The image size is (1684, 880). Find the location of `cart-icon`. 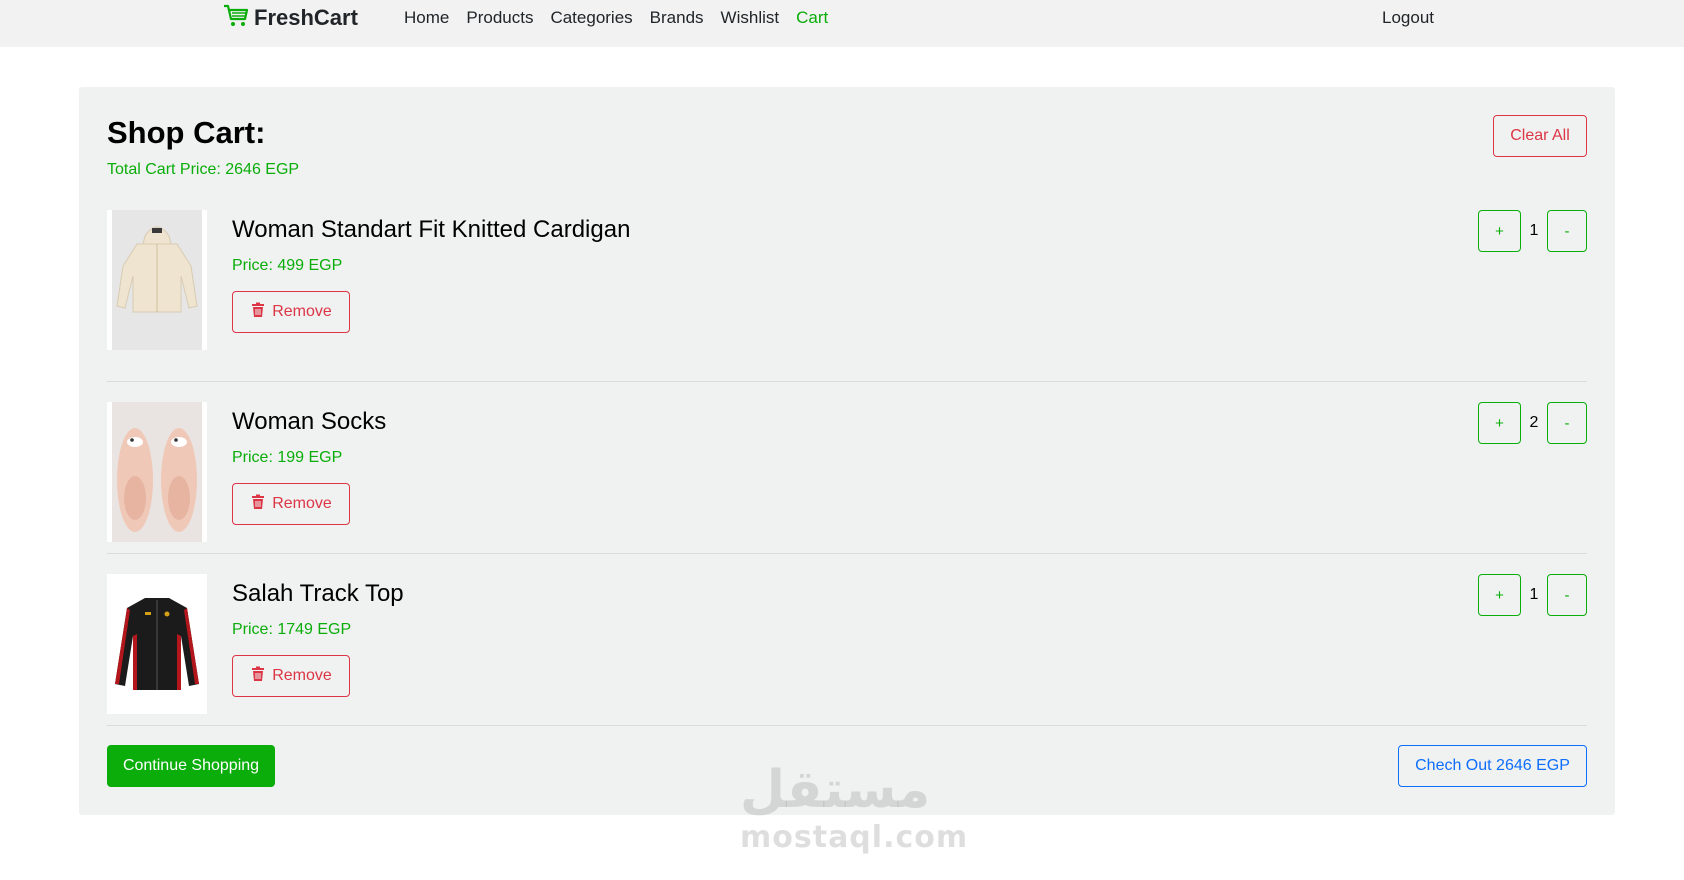

cart-icon is located at coordinates (236, 18).